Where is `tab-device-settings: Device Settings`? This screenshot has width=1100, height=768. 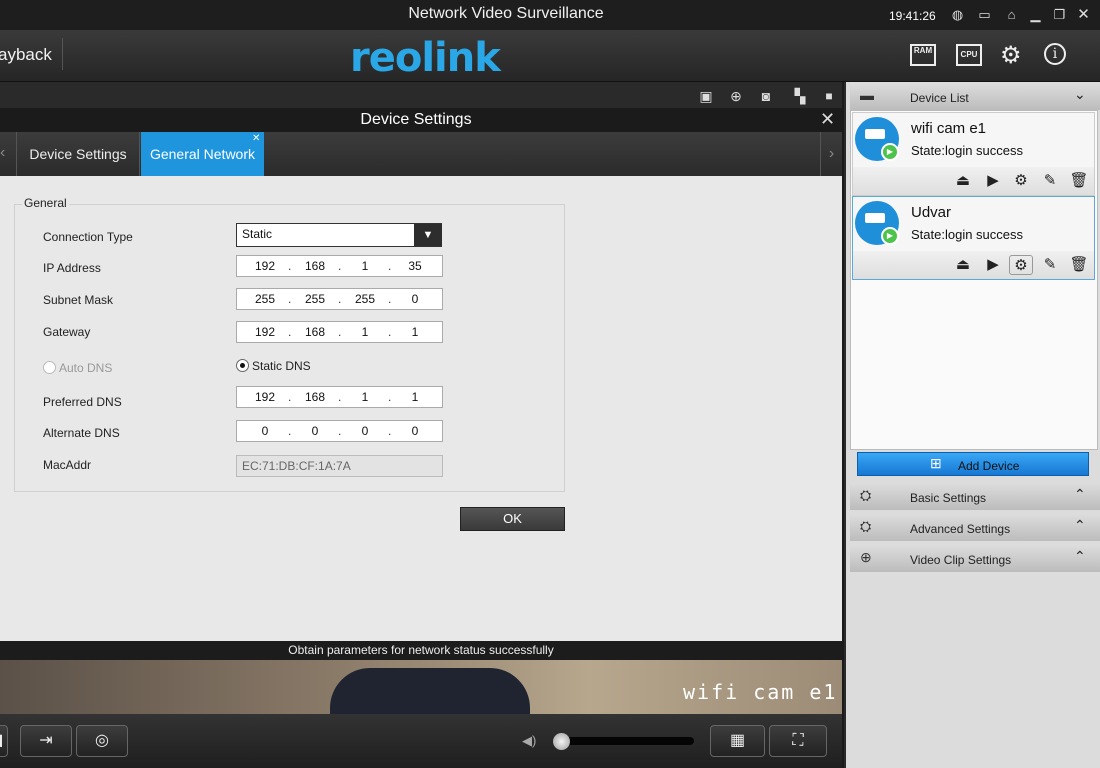 tab-device-settings: Device Settings is located at coordinates (78, 154).